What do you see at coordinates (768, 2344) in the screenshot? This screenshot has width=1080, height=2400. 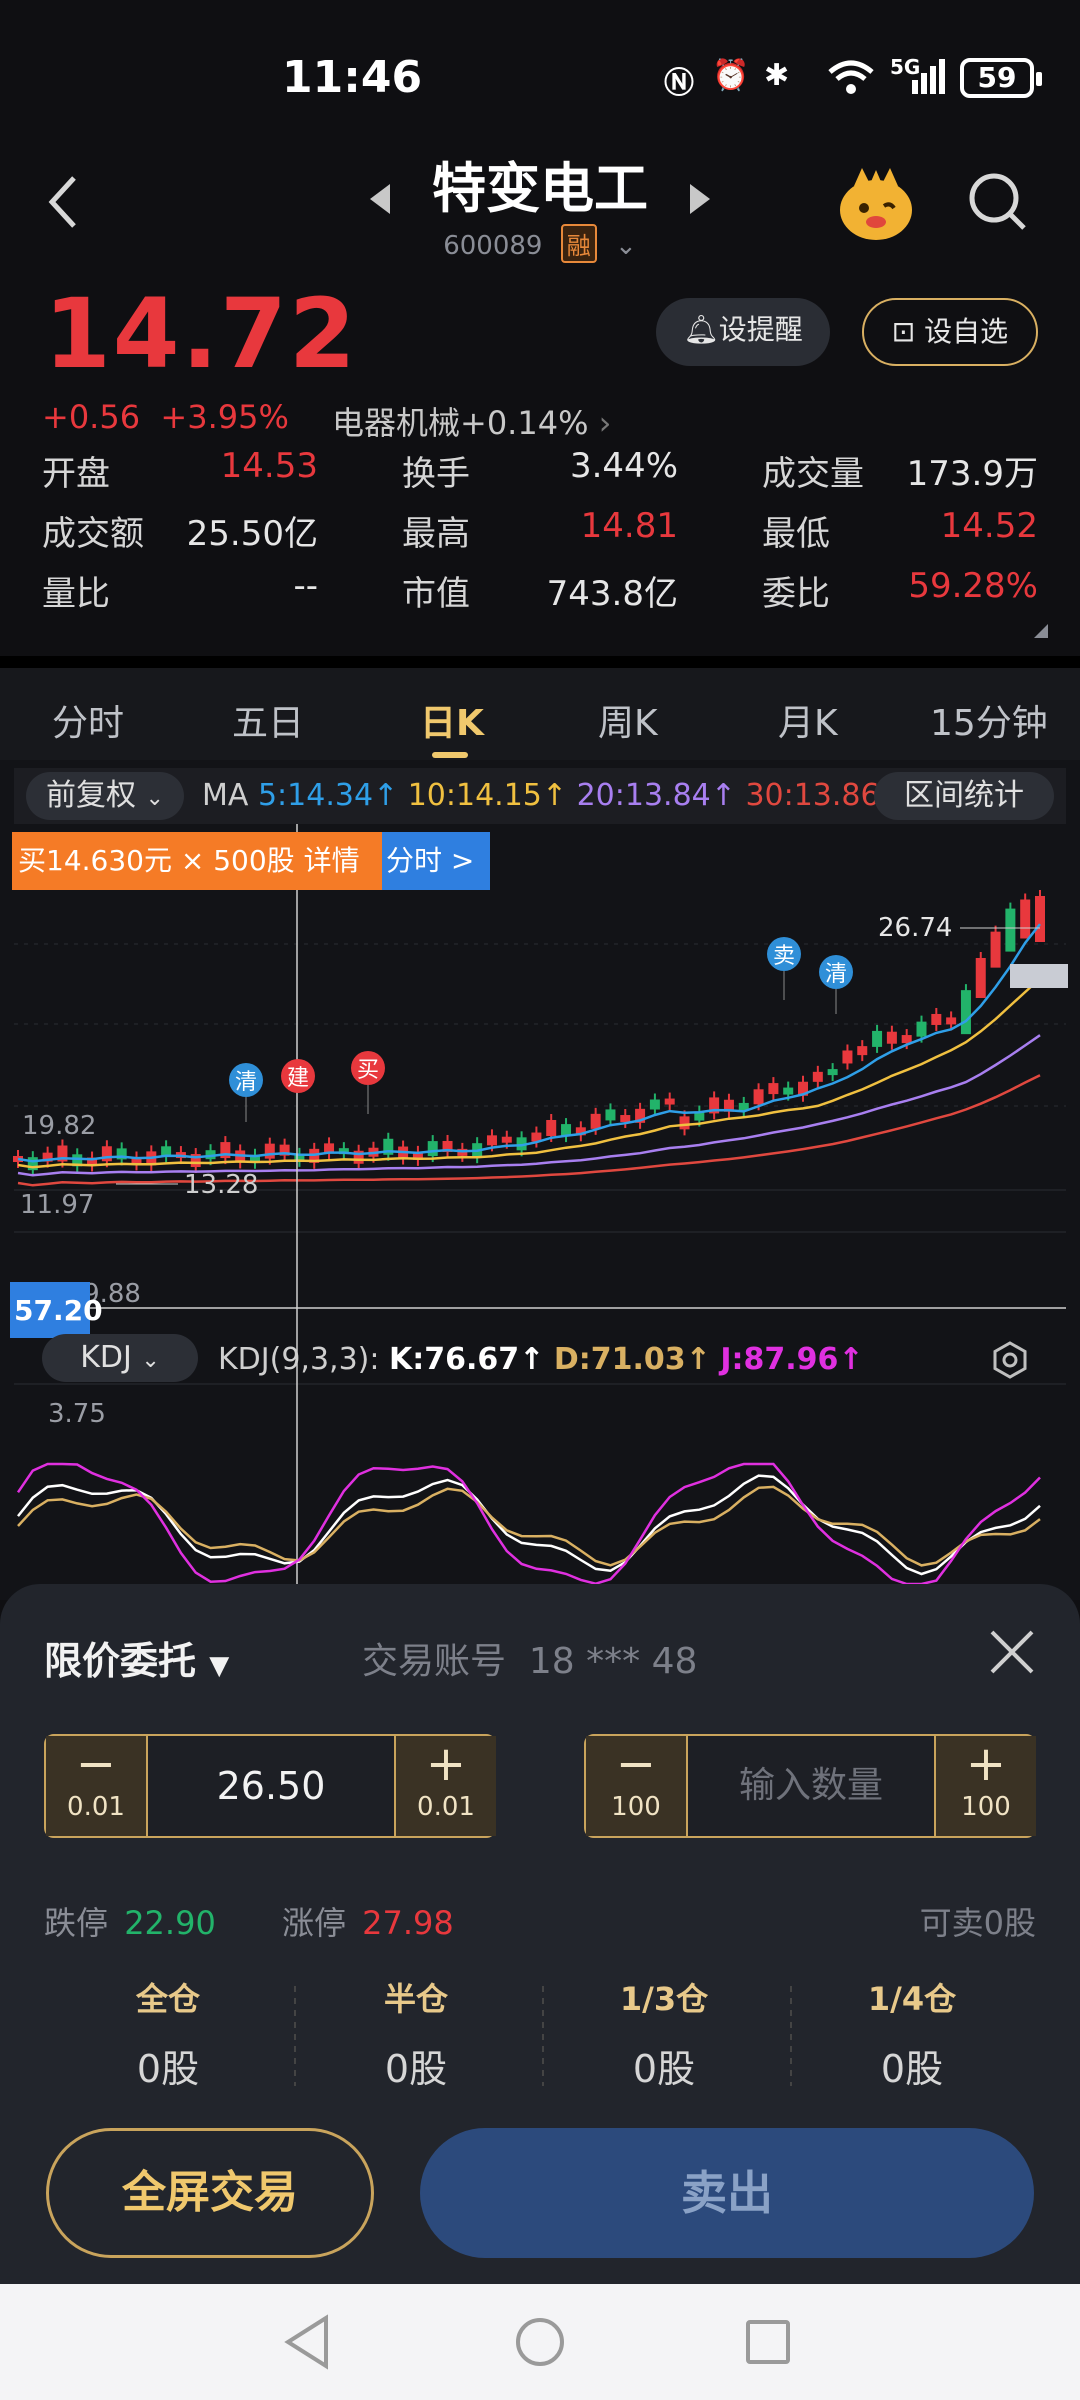 I see `nav-recents-icon` at bounding box center [768, 2344].